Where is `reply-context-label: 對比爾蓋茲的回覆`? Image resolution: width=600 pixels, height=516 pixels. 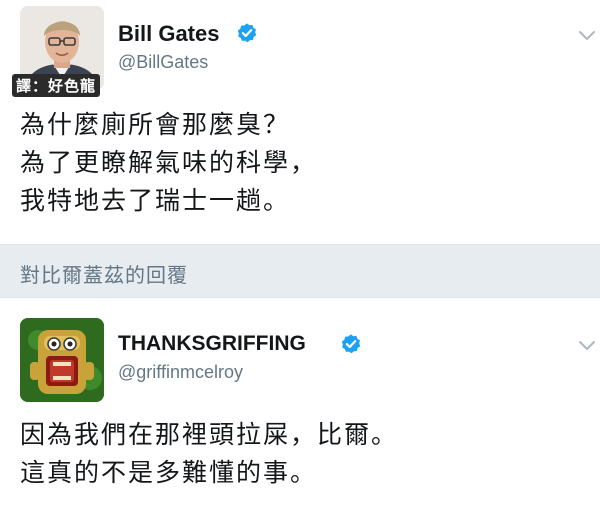
reply-context-label: 對比爾蓋茲的回覆 is located at coordinates (104, 275).